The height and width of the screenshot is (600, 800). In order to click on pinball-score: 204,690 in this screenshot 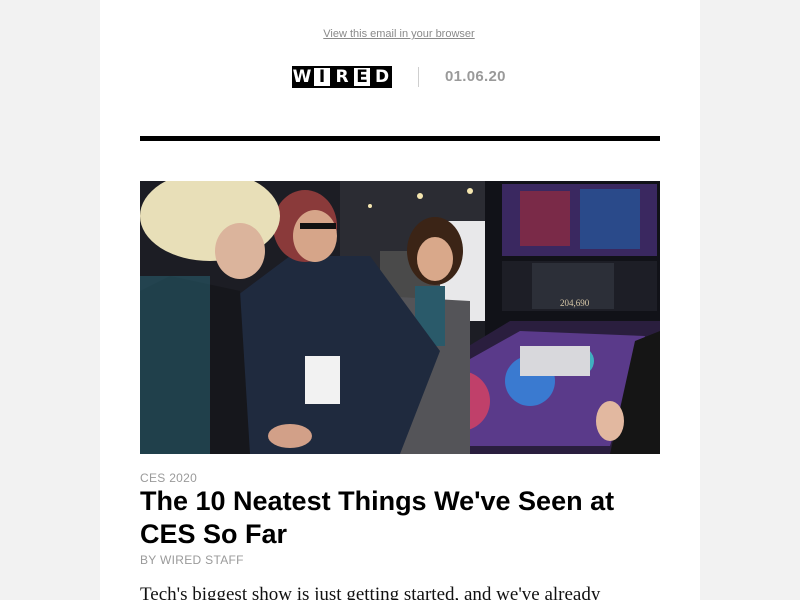, I will do `click(575, 303)`.